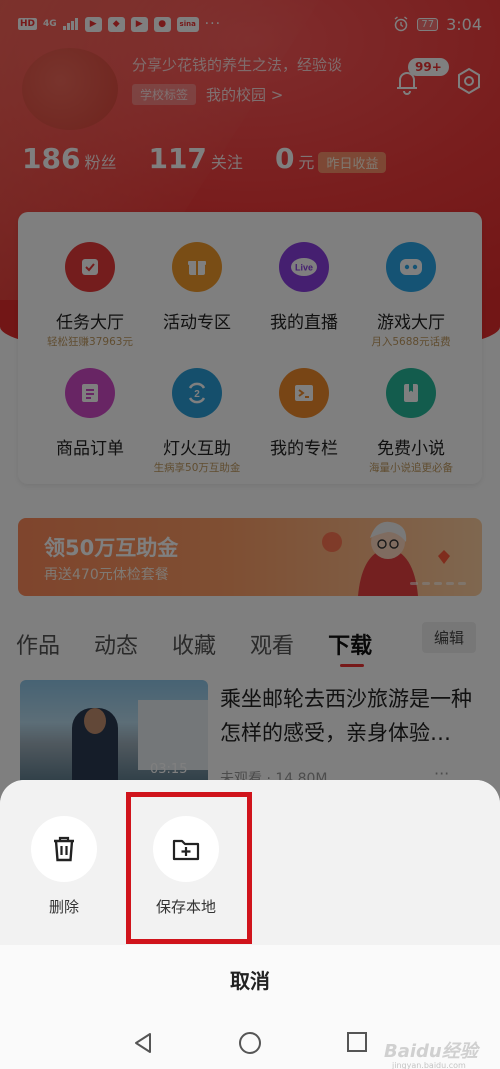  I want to click on delete-button, so click(64, 849).